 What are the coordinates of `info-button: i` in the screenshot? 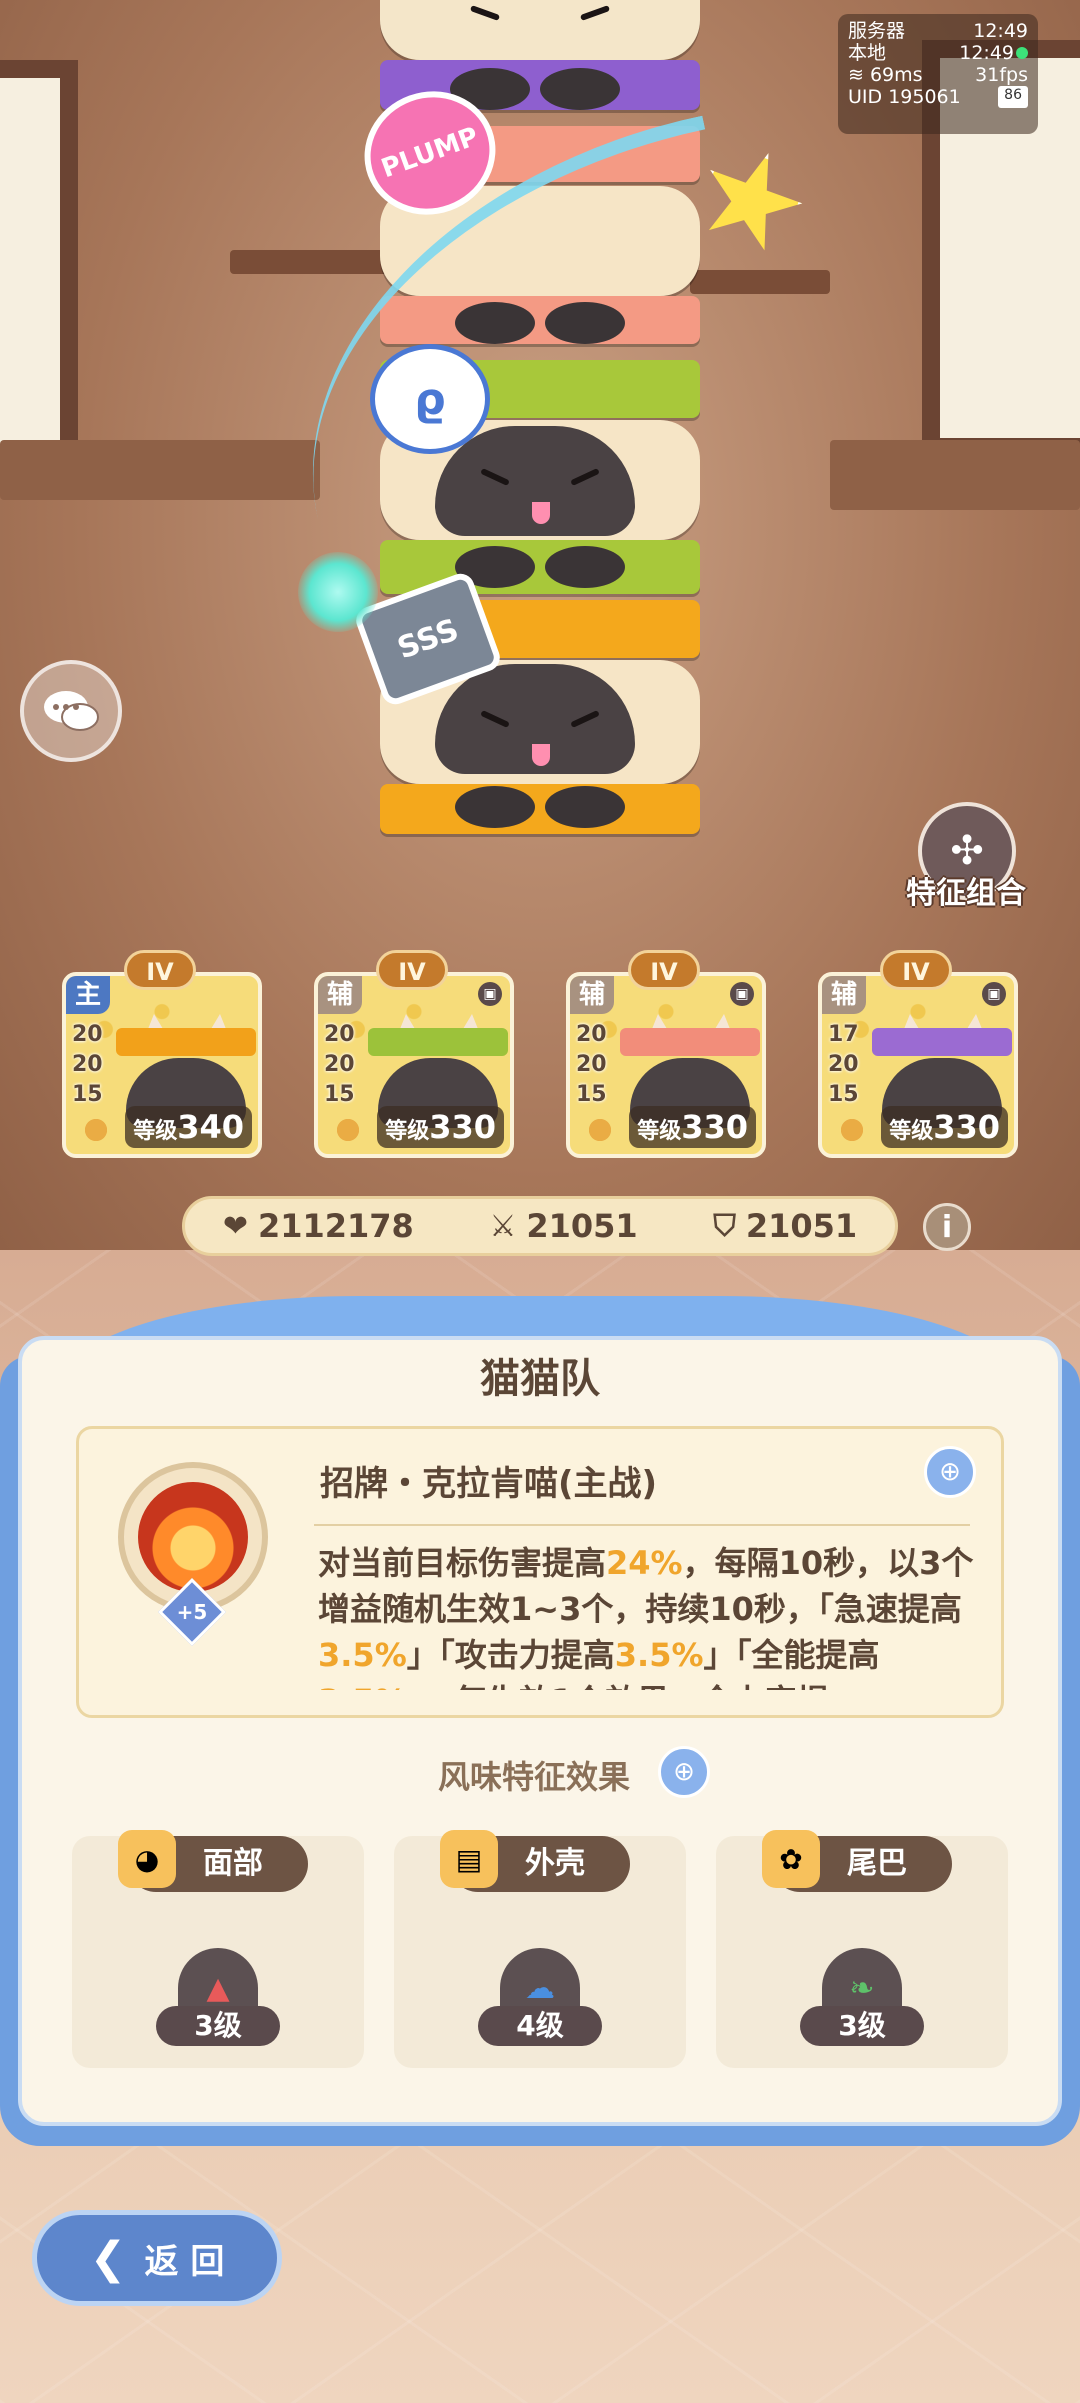 It's located at (947, 1227).